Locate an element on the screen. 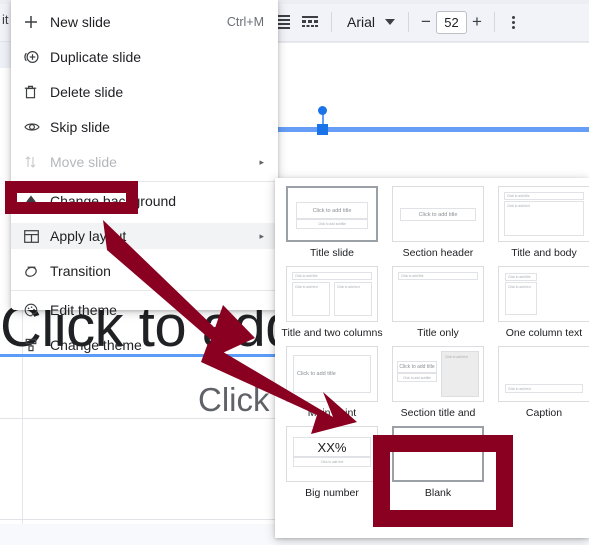  theme-brush-icon is located at coordinates (37, 345).